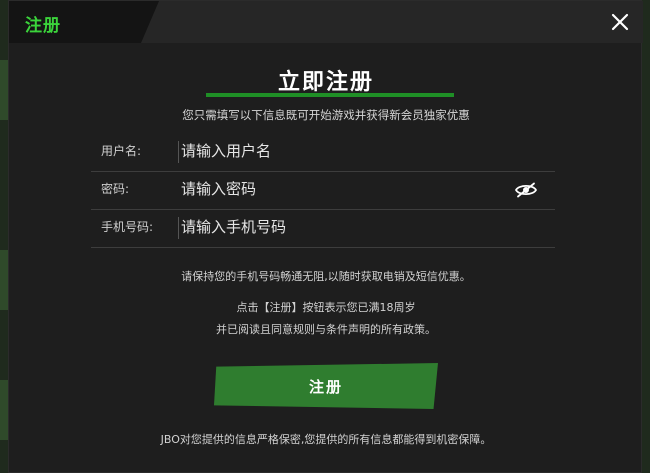 This screenshot has width=650, height=473. What do you see at coordinates (346, 151) in the screenshot?
I see `username-input` at bounding box center [346, 151].